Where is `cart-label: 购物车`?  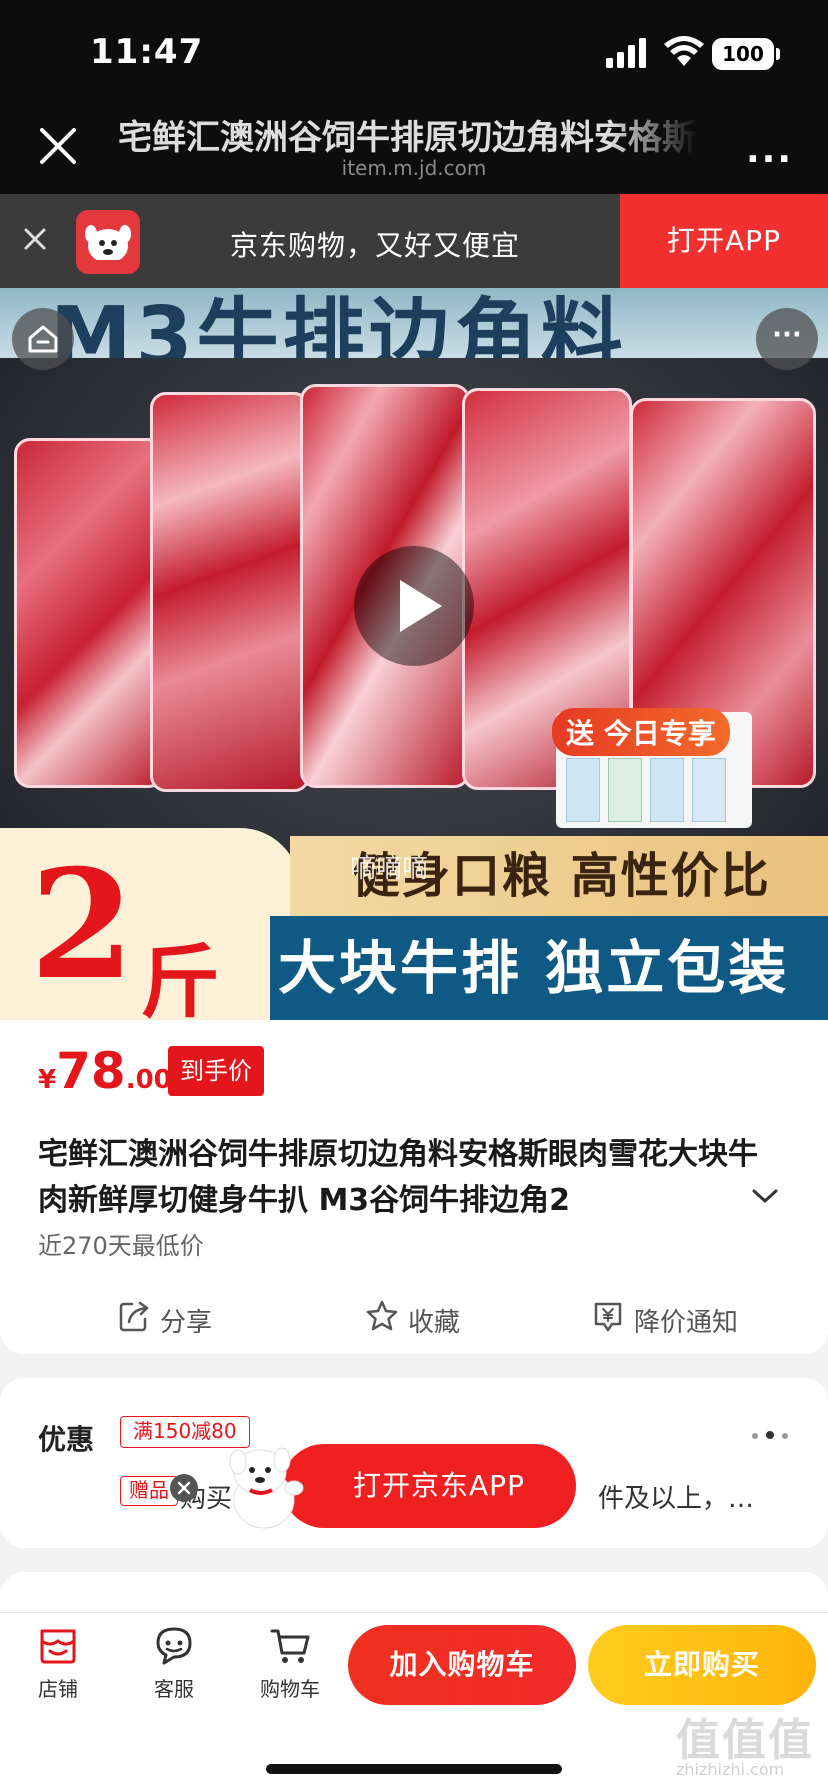
cart-label: 购物车 is located at coordinates (290, 1689).